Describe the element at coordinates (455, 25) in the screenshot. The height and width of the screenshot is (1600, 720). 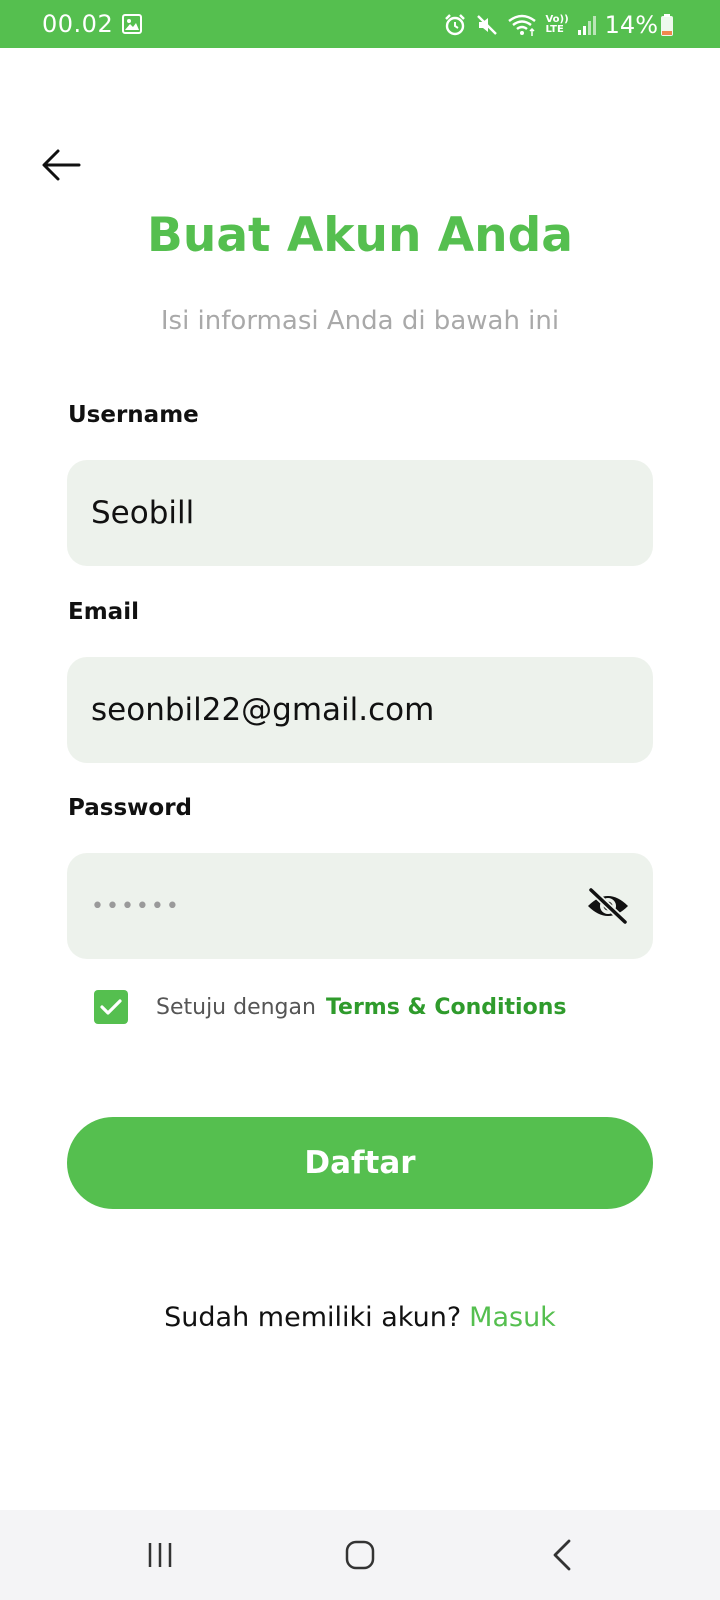
I see `alarm-icon` at that location.